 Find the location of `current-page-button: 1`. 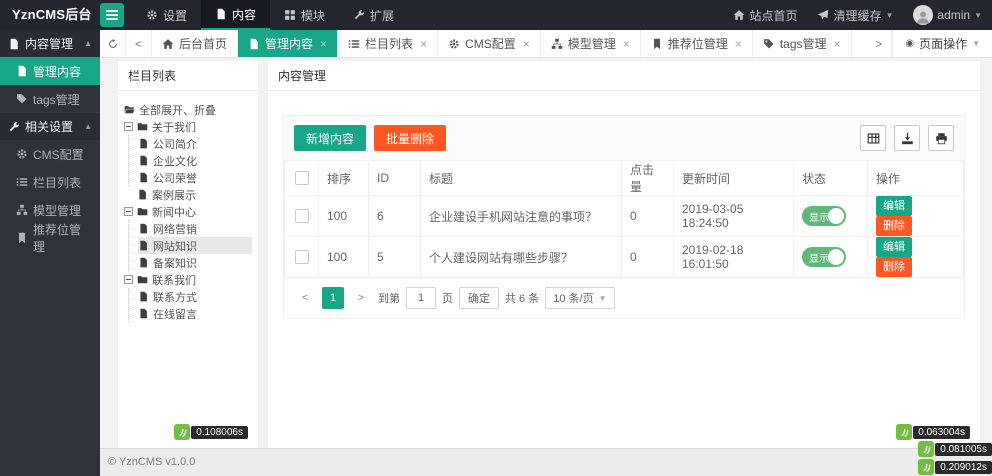

current-page-button: 1 is located at coordinates (333, 298).